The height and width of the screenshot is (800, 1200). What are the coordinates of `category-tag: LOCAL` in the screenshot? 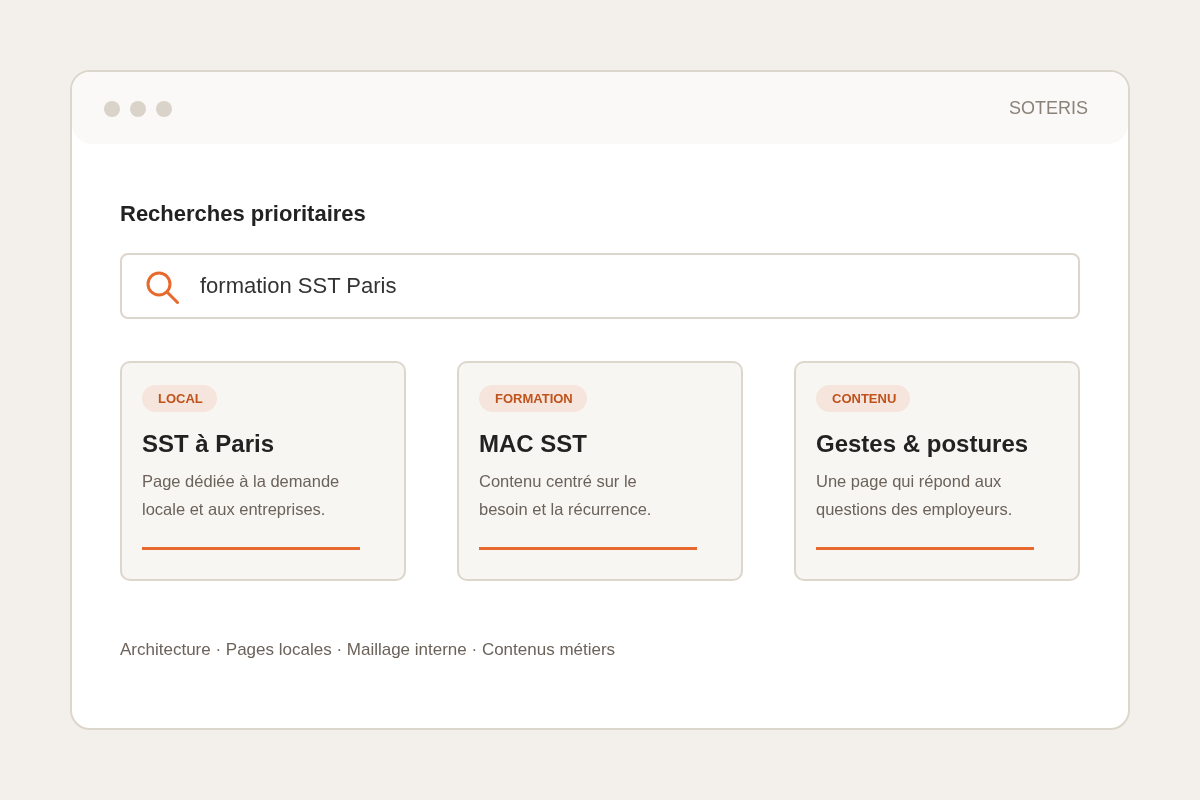 It's located at (179, 398).